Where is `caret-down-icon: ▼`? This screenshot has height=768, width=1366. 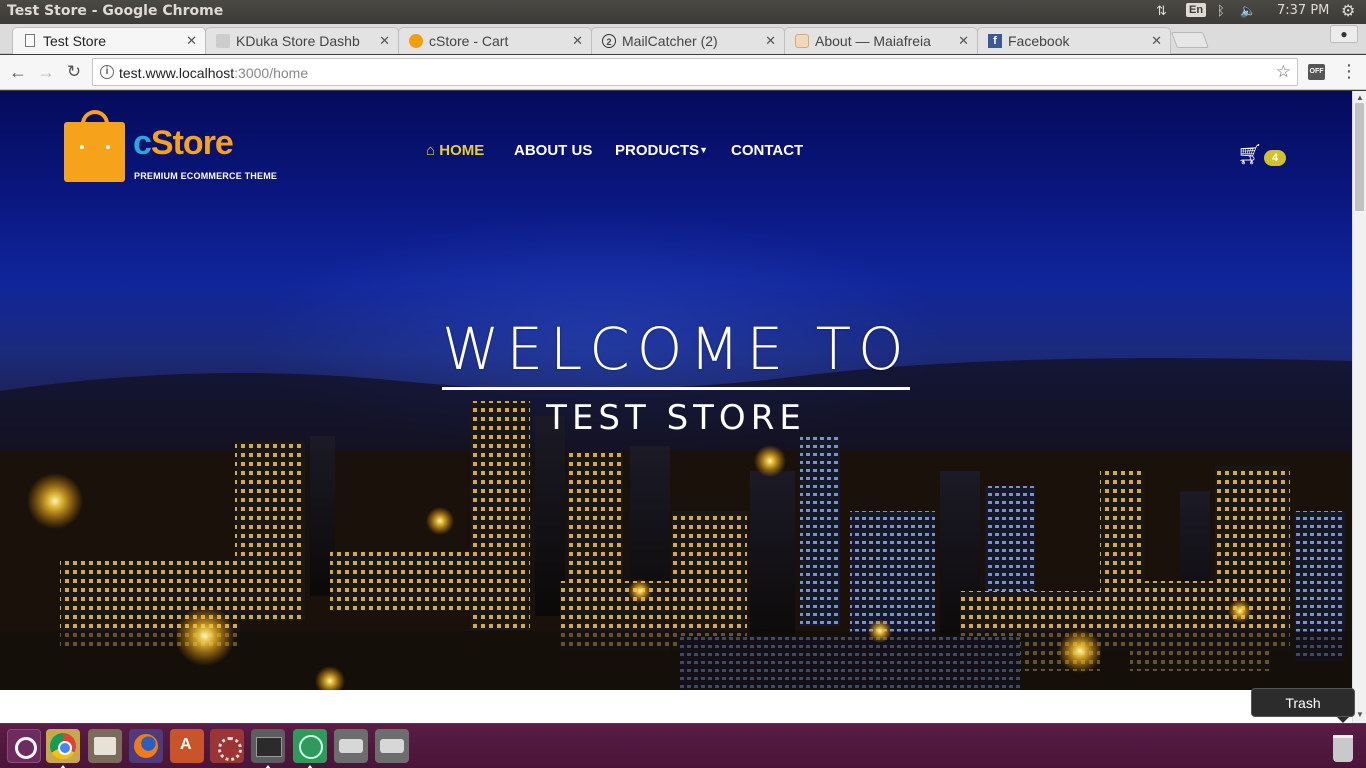
caret-down-icon: ▼ is located at coordinates (704, 150).